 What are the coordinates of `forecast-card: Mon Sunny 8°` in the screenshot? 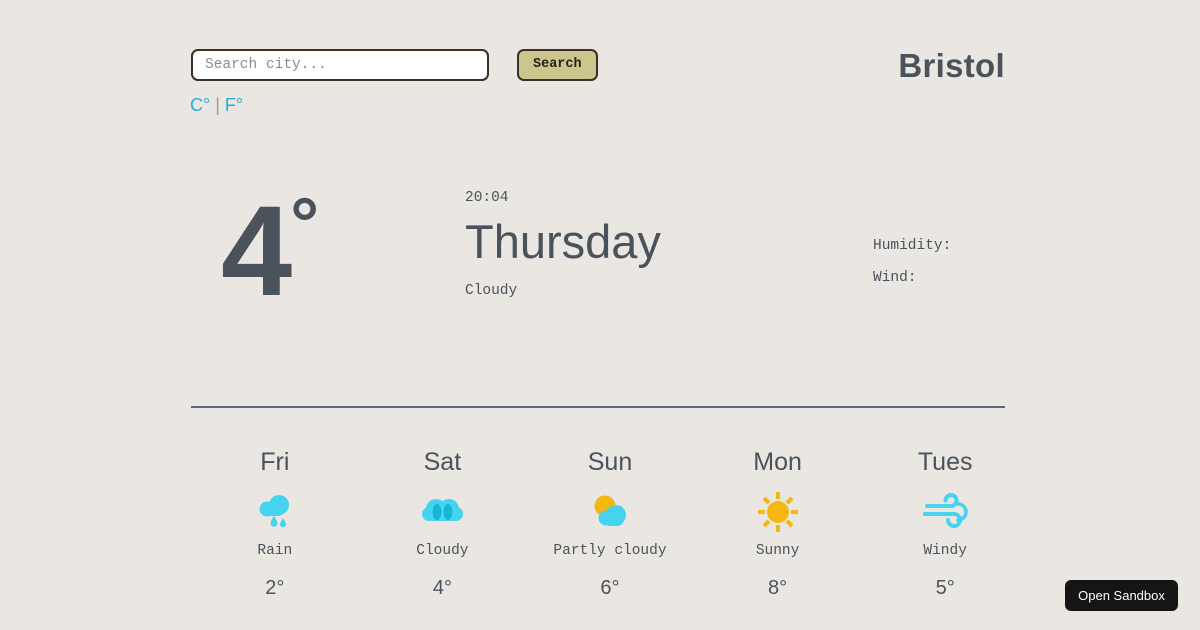 It's located at (778, 525).